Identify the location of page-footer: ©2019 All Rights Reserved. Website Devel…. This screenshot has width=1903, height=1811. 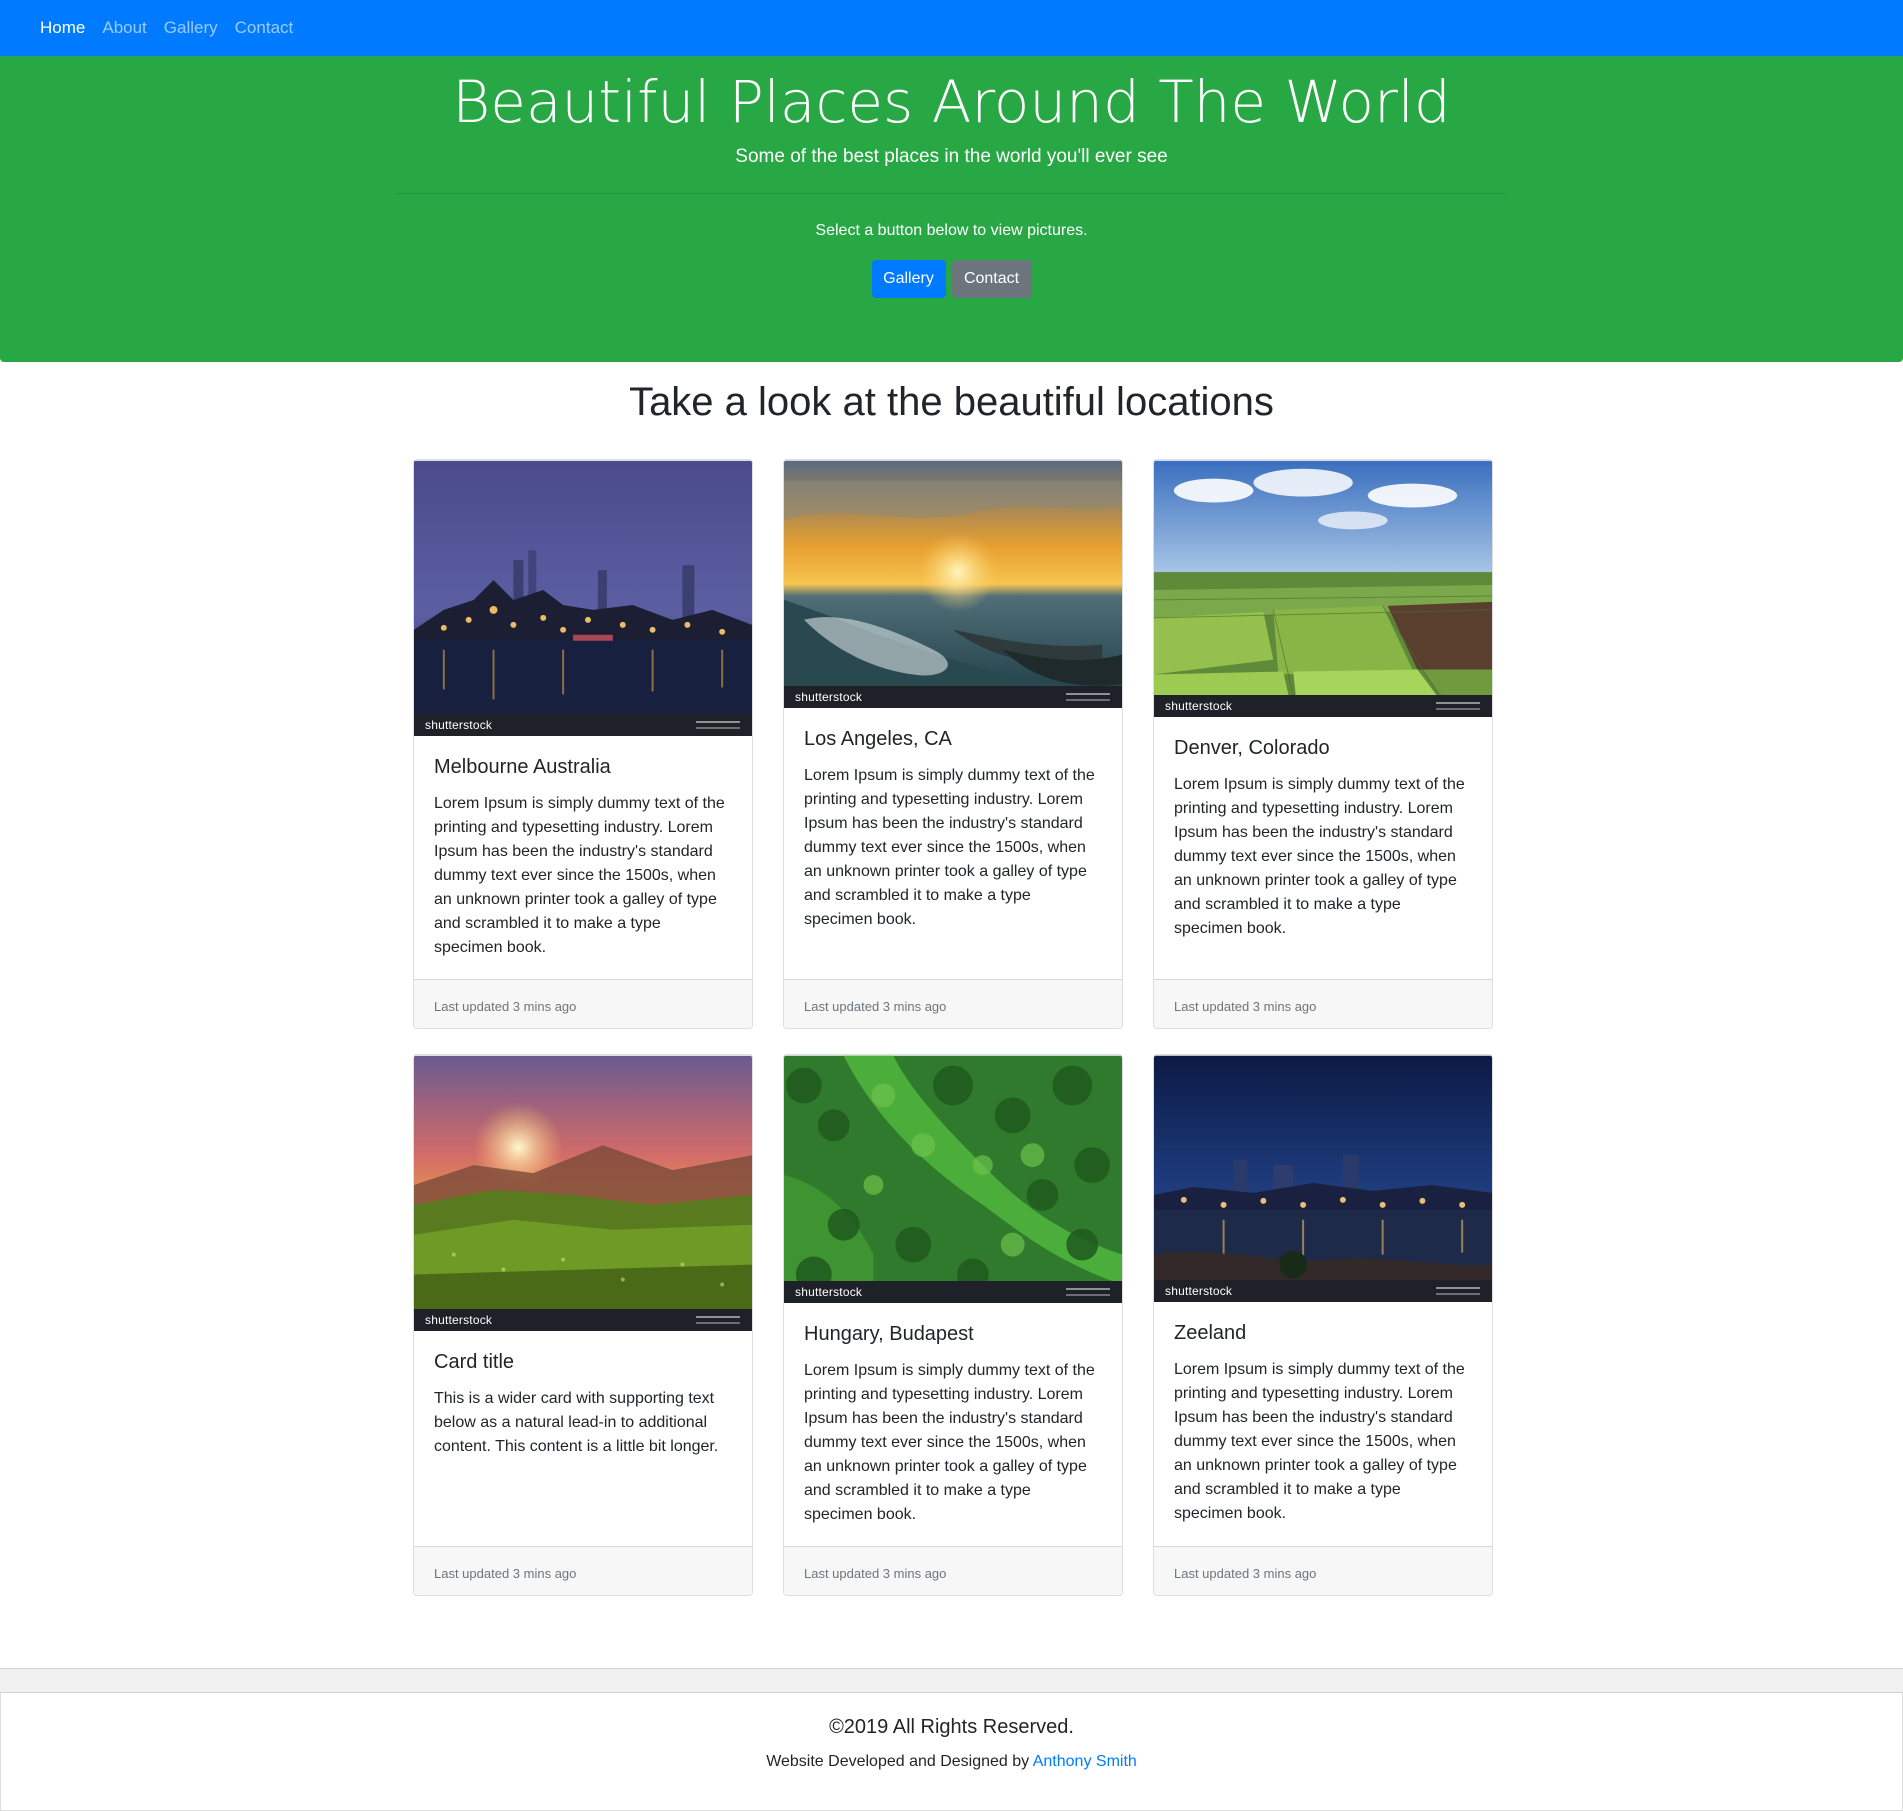
(951, 1752).